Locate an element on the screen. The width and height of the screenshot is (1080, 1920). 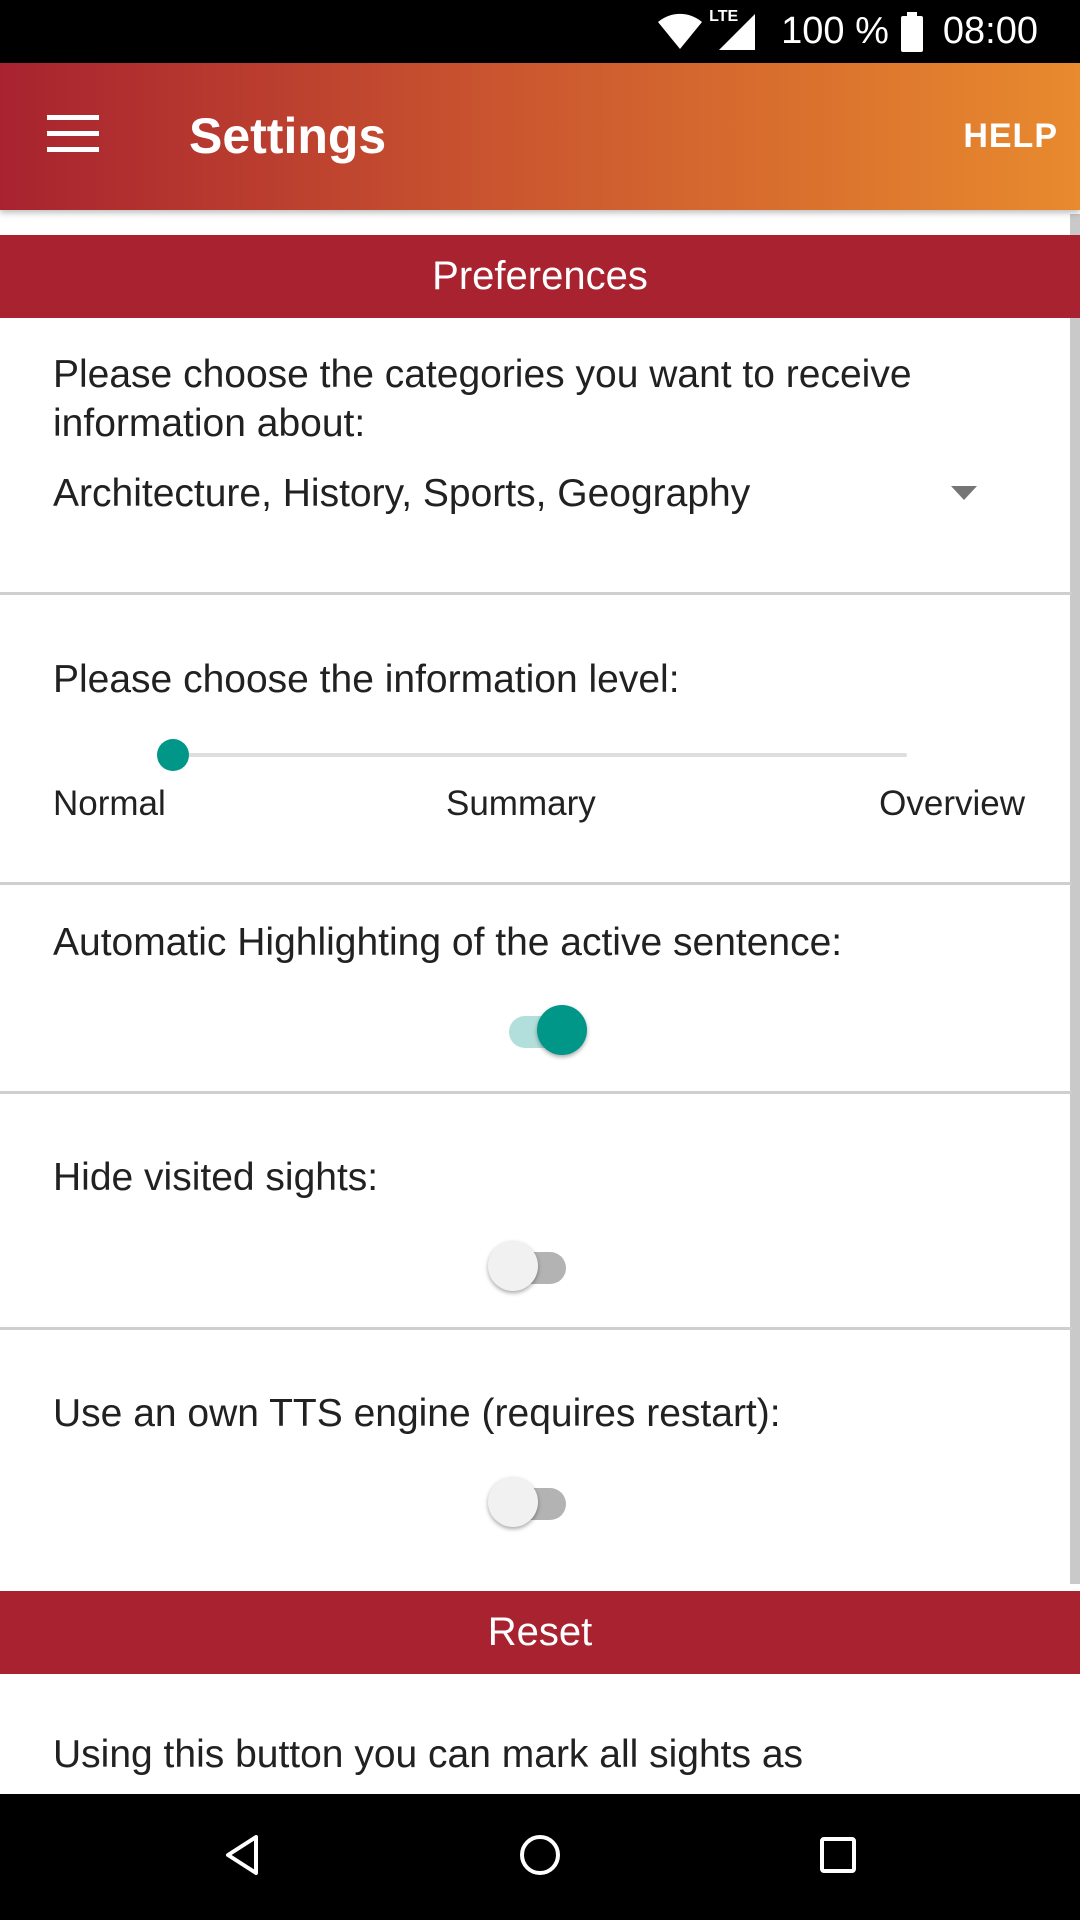
back-button is located at coordinates (242, 1857).